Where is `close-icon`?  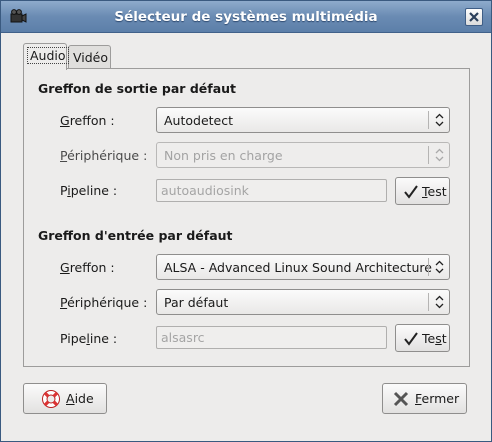
close-icon is located at coordinates (474, 17).